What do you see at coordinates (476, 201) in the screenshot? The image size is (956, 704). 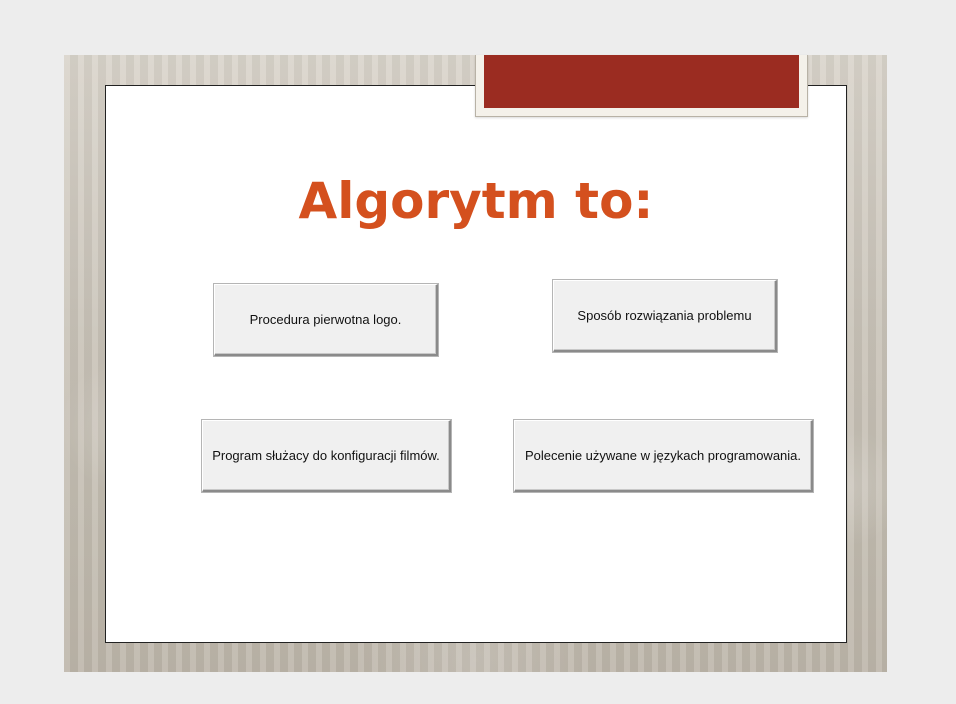 I see `slide-title: Algorytm to:` at bounding box center [476, 201].